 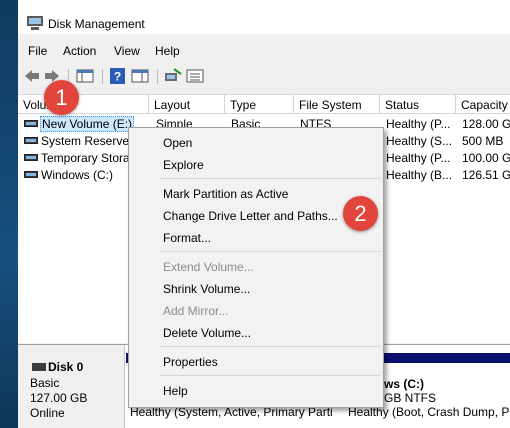 What do you see at coordinates (66, 367) in the screenshot?
I see `disk-name: Disk 0` at bounding box center [66, 367].